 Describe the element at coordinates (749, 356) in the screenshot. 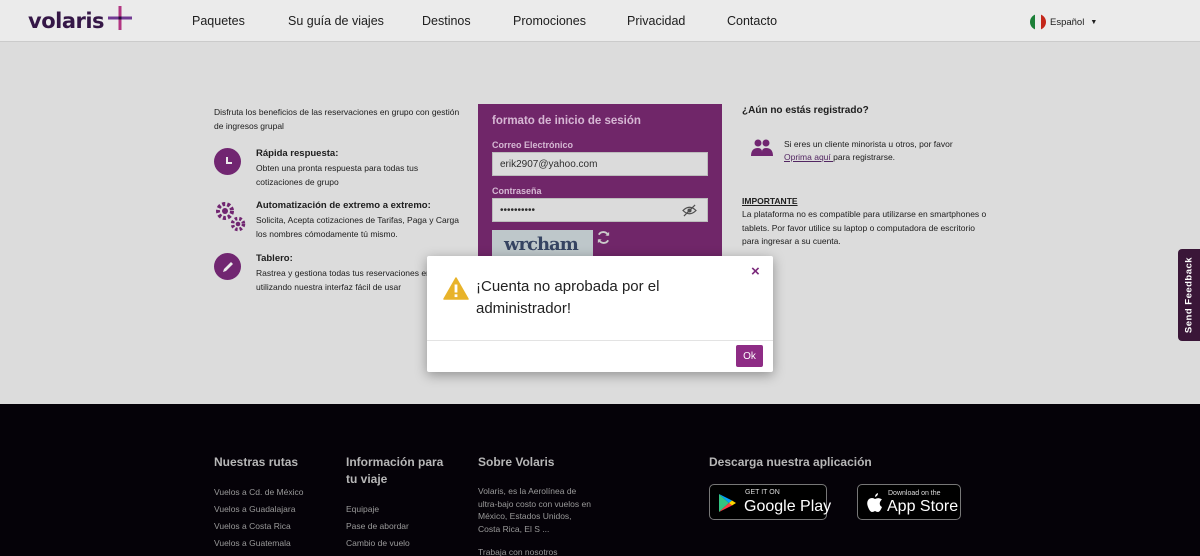

I see `ok-button: Ok` at that location.